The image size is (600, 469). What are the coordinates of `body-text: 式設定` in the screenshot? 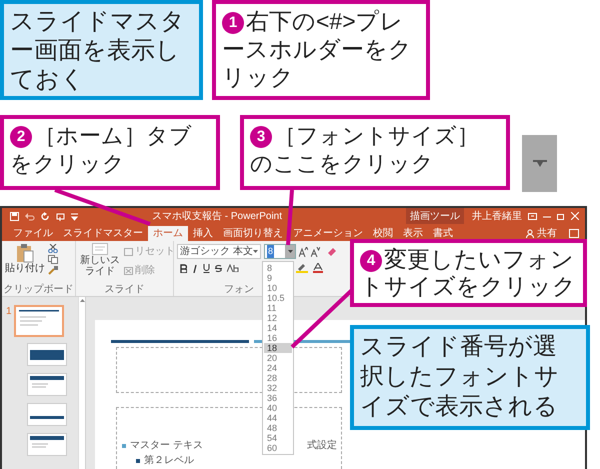 It's located at (321, 445).